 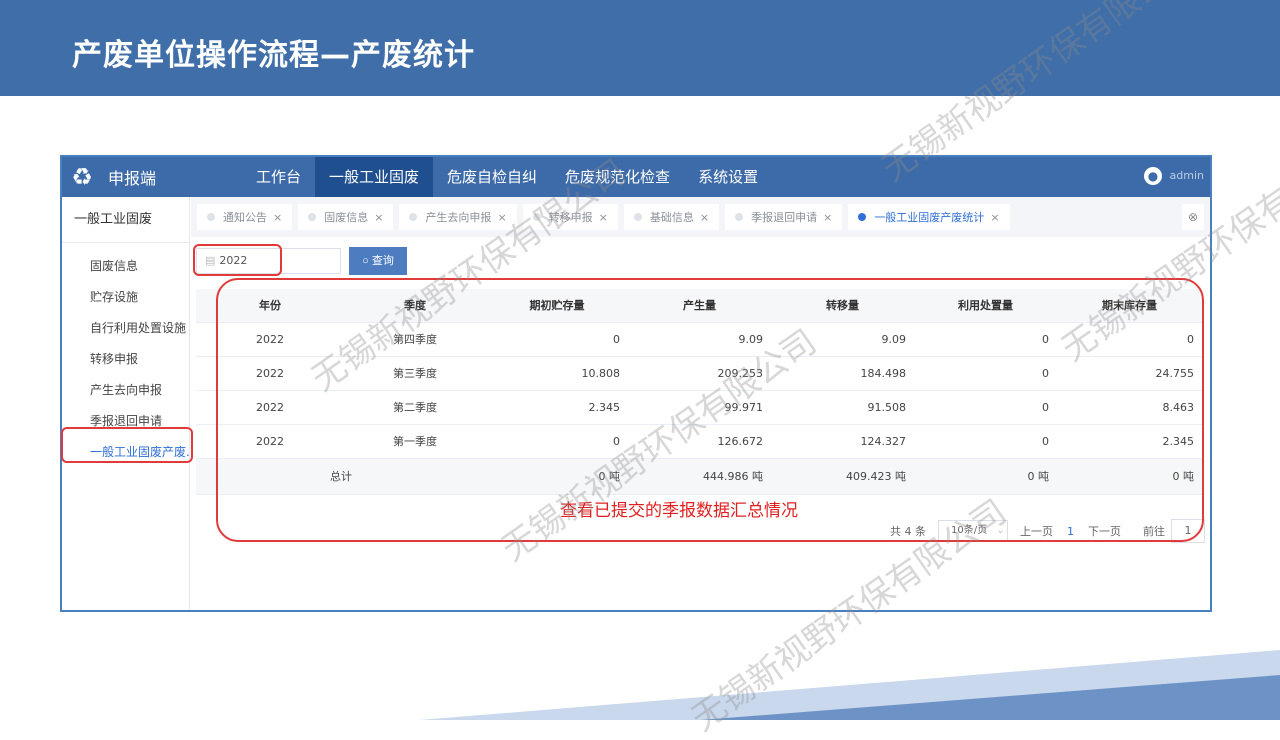 What do you see at coordinates (1036, 531) in the screenshot?
I see `prev-page-button: 上一页` at bounding box center [1036, 531].